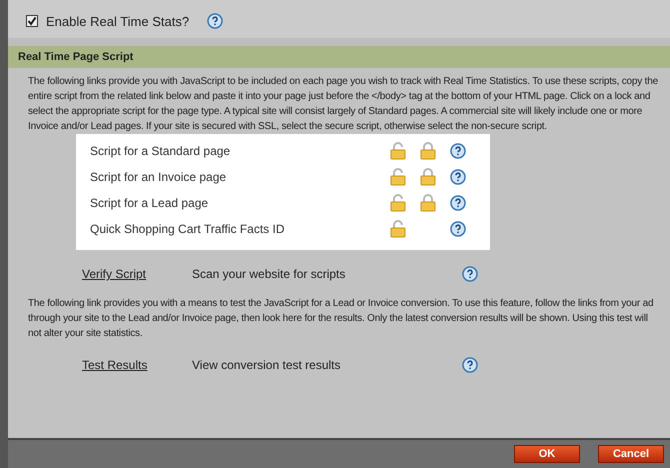 The height and width of the screenshot is (468, 670). Describe the element at coordinates (343, 104) in the screenshot. I see `intro-text: The following links provide you with JavaScript to be included on each page you wish to track with Real Time Statistics. To use these scripts, copy the entire script from the related link below and paste it into your page just before the </body> tag at the bottom of your HTML page. Click on a lock and select the appropriate script for the page type. A typical site will consist largely of Standard pages. A commercial site will likely include one or more Invoice and/or Lead pages. If your site is secured with SSL, select the secure script, otherwise select the non-secure script.` at that location.